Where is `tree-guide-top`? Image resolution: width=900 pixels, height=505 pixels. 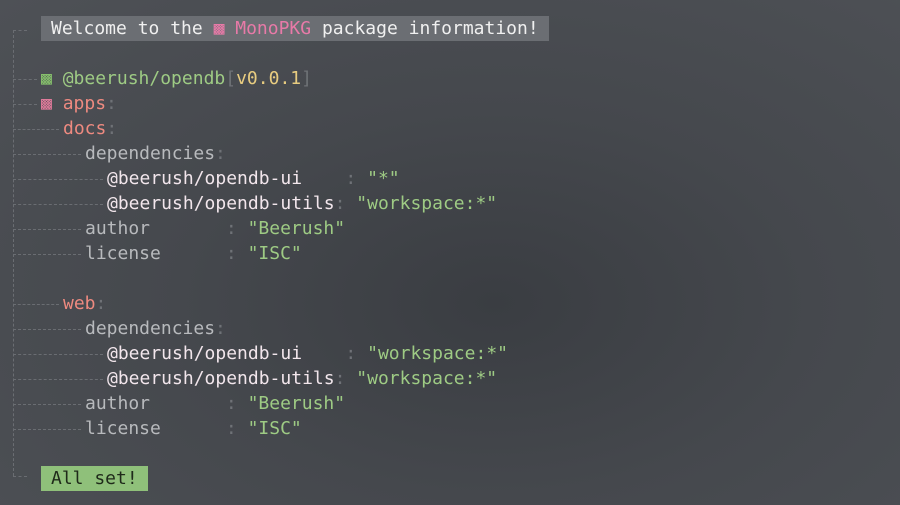
tree-guide-top is located at coordinates (20, 30).